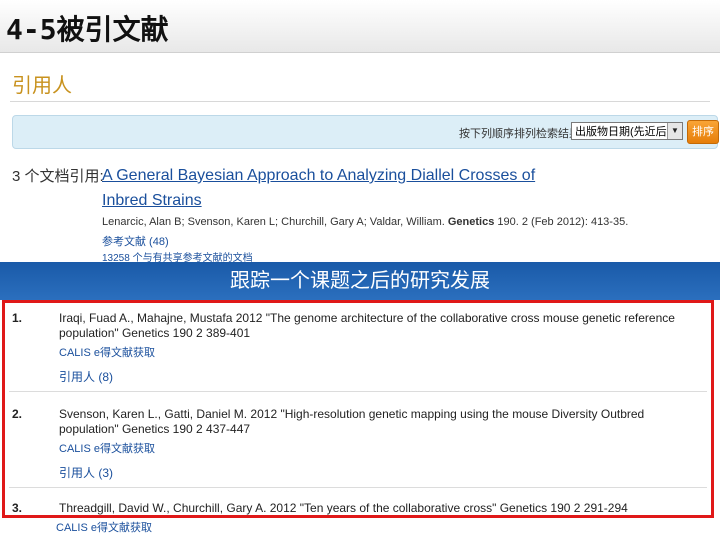 This screenshot has width=720, height=541. Describe the element at coordinates (521, 134) in the screenshot. I see `sort-label: 按下列顺序排列检索结果:` at that location.